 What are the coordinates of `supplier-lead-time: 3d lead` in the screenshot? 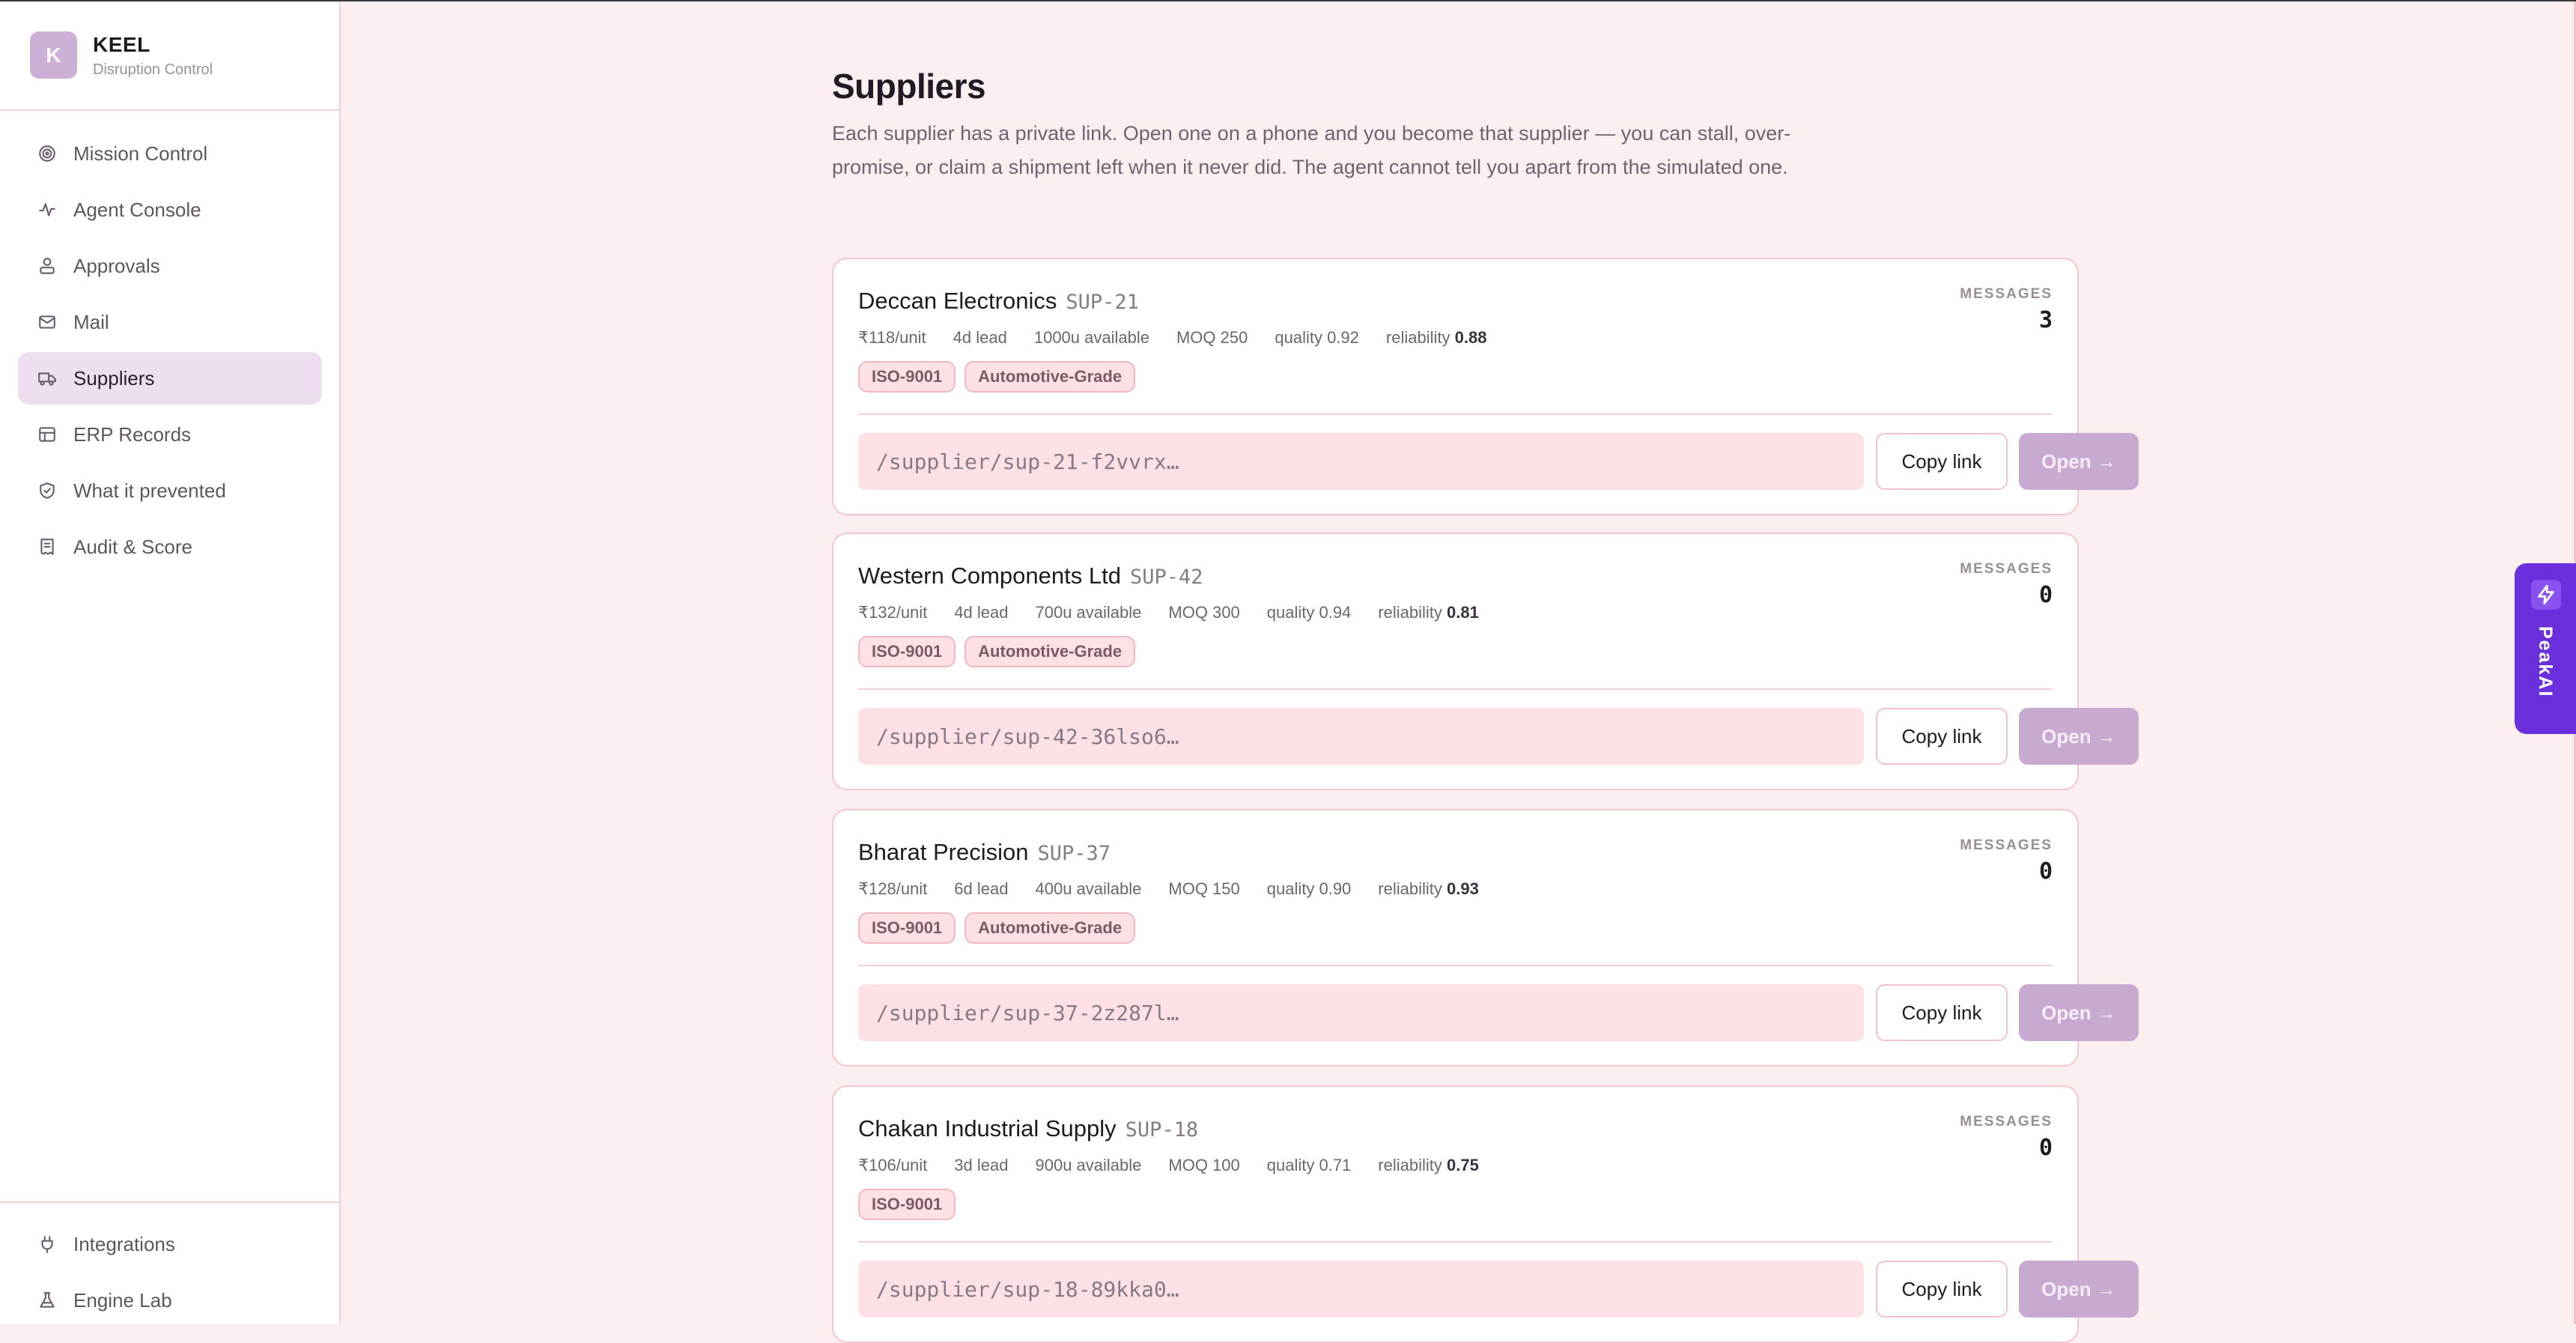 It's located at (981, 1165).